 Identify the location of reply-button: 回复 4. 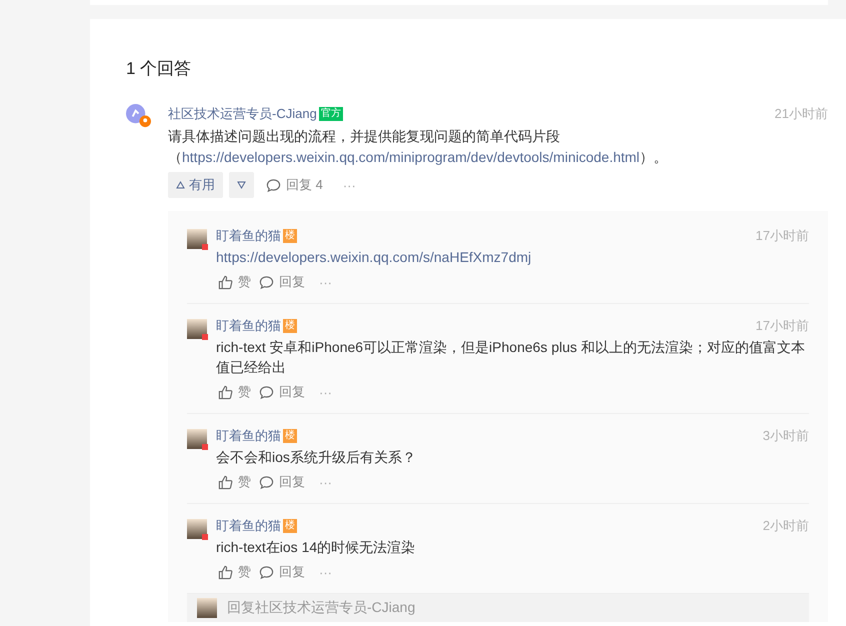
(294, 185).